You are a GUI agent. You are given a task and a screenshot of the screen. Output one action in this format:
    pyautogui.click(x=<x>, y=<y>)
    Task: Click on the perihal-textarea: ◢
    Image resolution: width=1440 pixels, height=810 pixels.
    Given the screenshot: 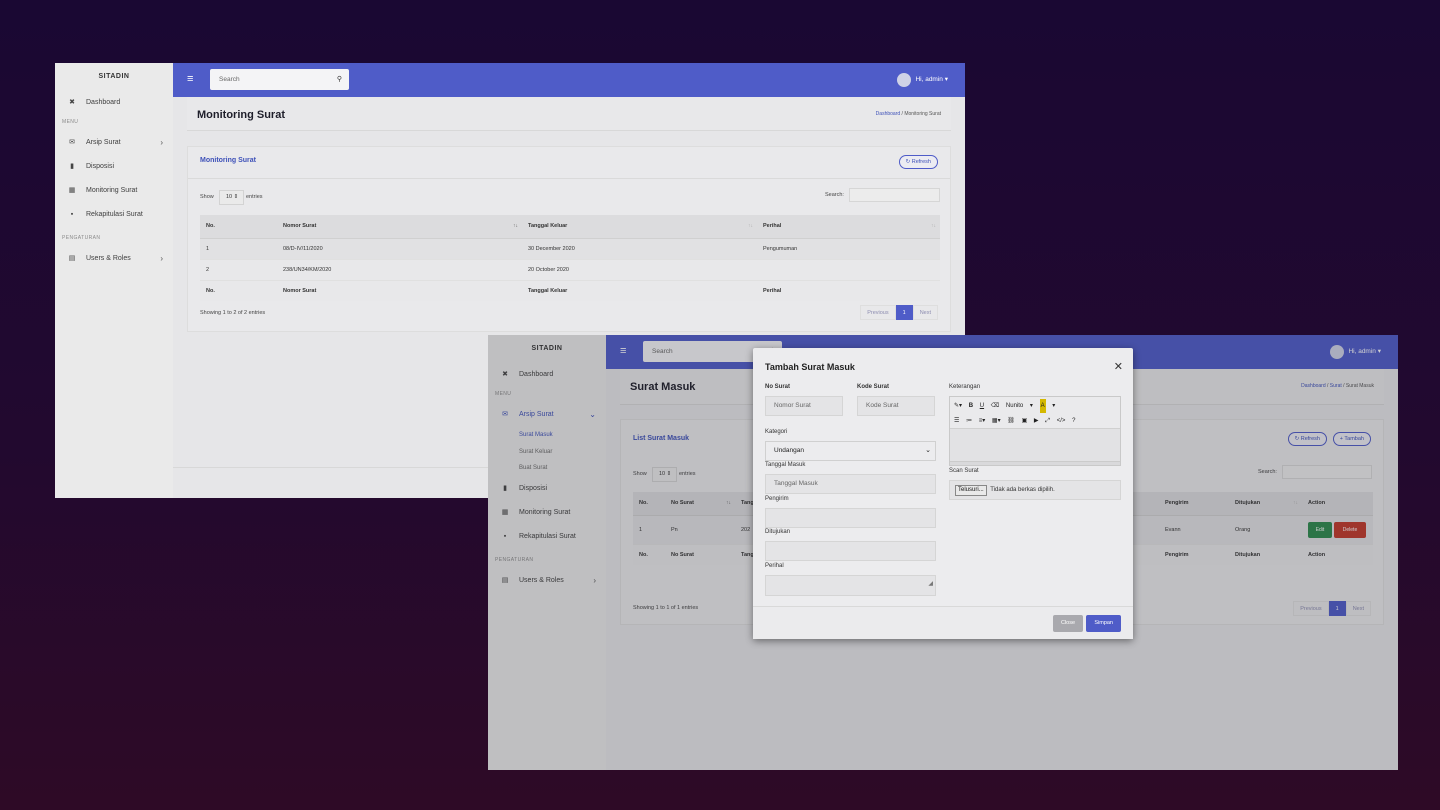 What is the action you would take?
    pyautogui.click(x=850, y=585)
    